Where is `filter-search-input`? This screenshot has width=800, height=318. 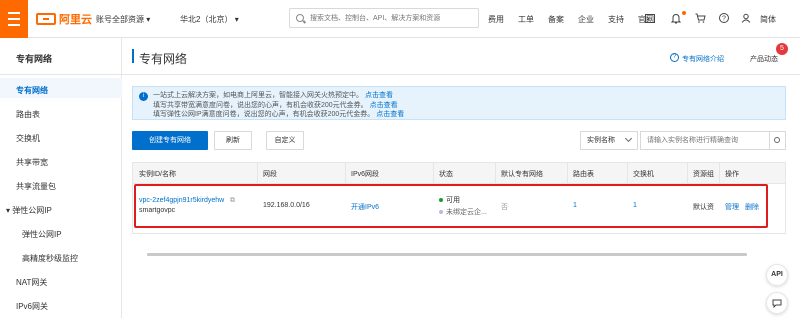
filter-search-input is located at coordinates (707, 140).